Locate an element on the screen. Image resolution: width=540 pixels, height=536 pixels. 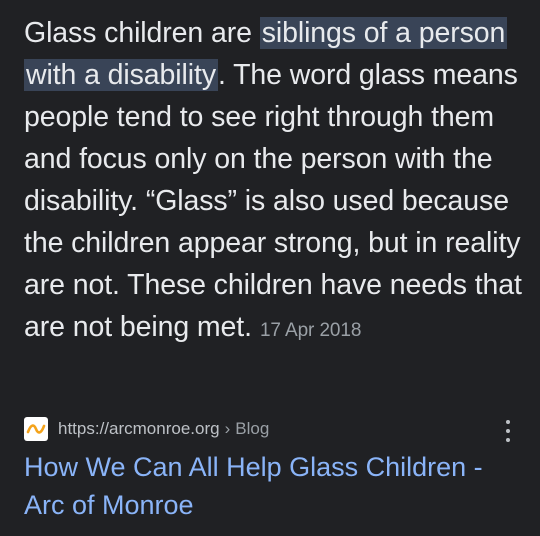
more-vert-icon is located at coordinates (508, 431).